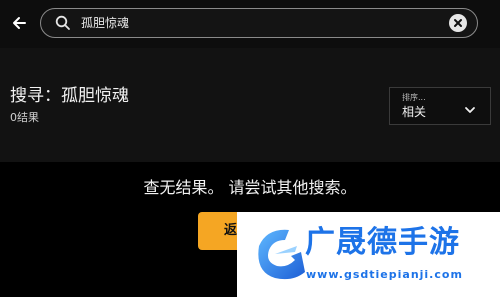  What do you see at coordinates (63, 23) in the screenshot?
I see `search-icon` at bounding box center [63, 23].